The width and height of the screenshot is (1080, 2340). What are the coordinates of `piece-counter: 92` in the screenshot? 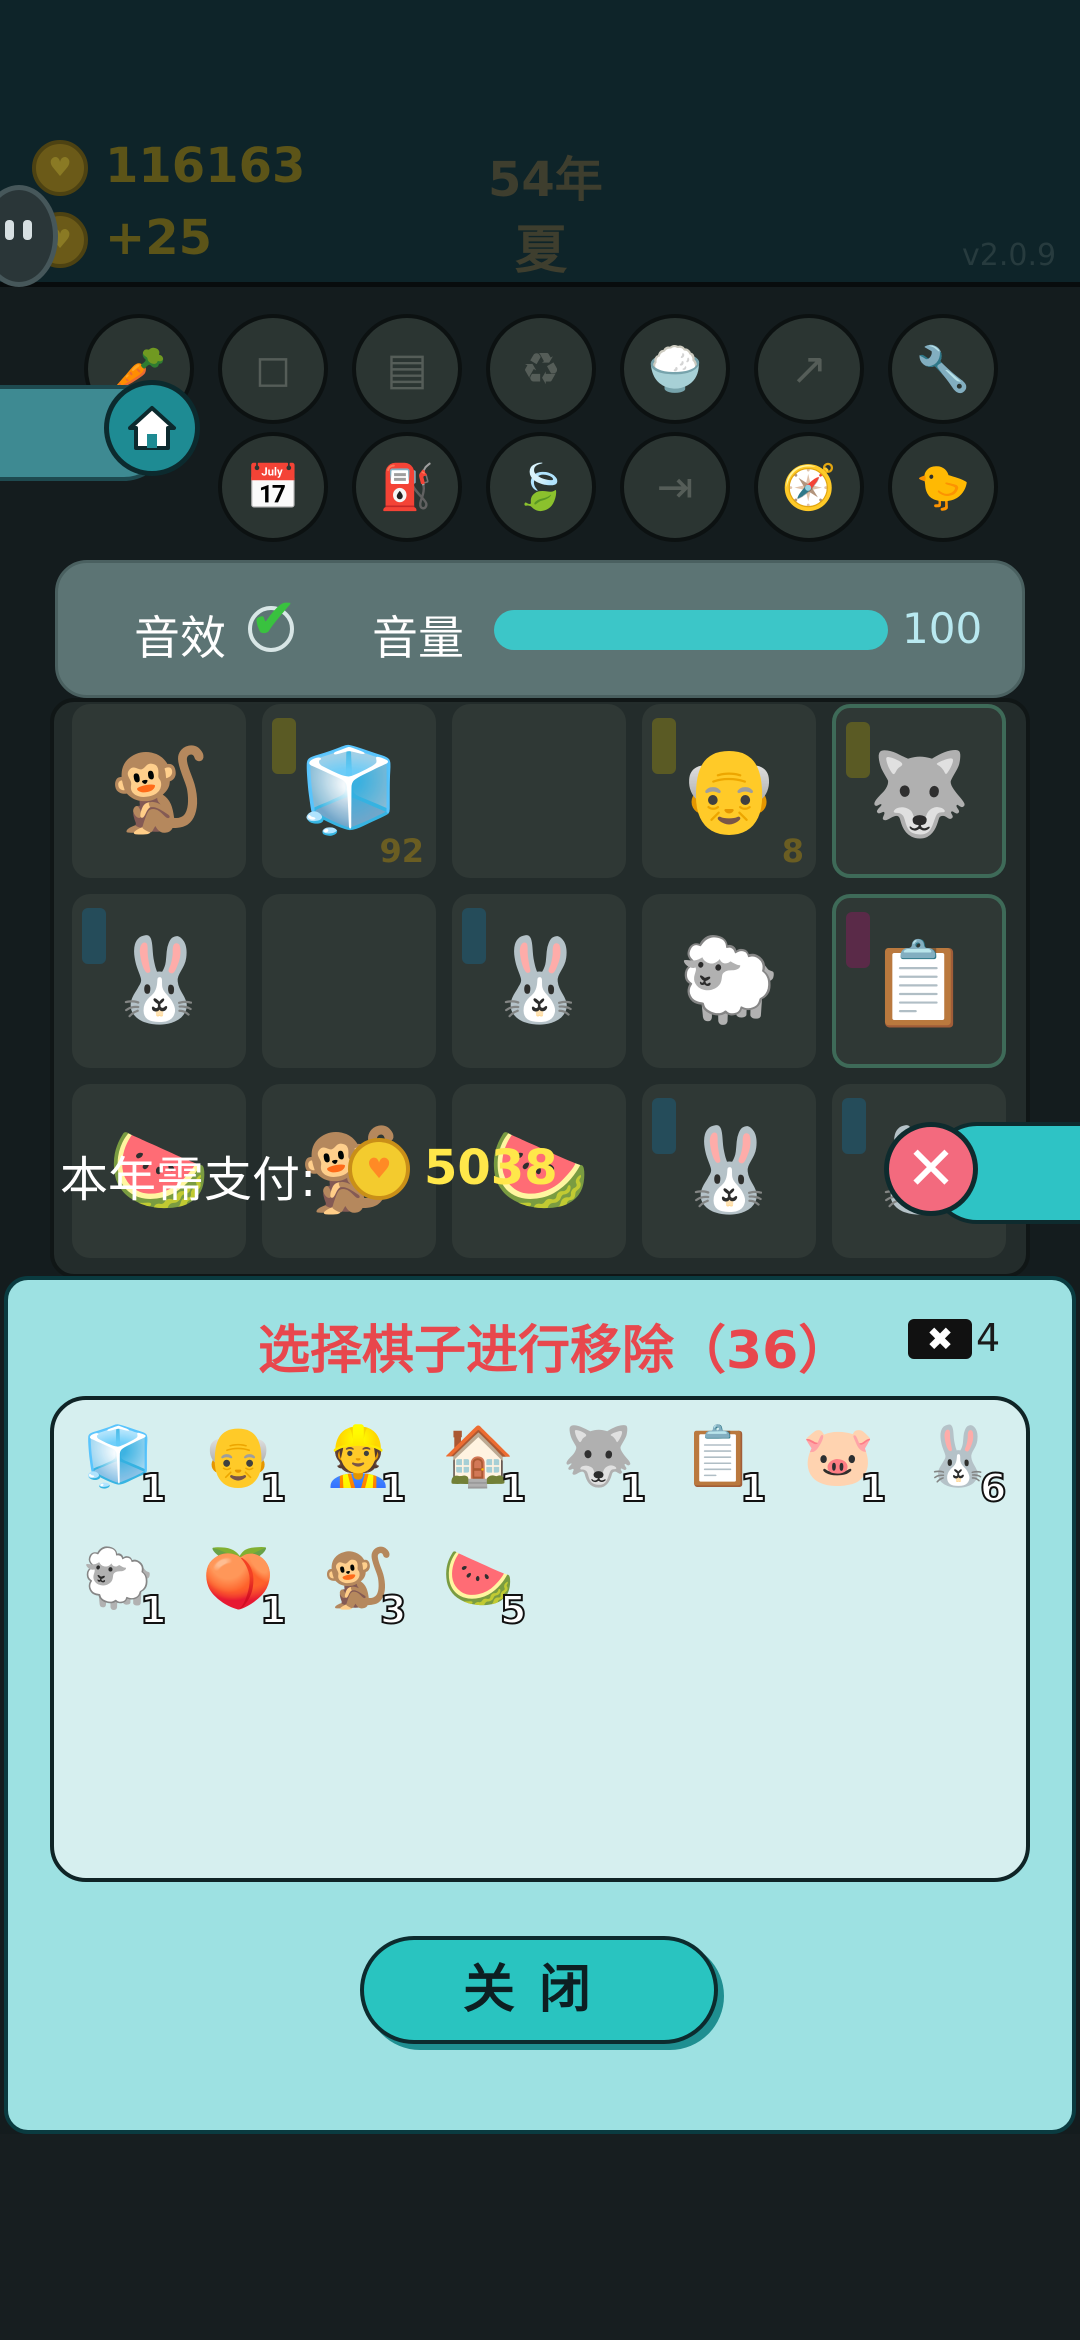 It's located at (401, 851).